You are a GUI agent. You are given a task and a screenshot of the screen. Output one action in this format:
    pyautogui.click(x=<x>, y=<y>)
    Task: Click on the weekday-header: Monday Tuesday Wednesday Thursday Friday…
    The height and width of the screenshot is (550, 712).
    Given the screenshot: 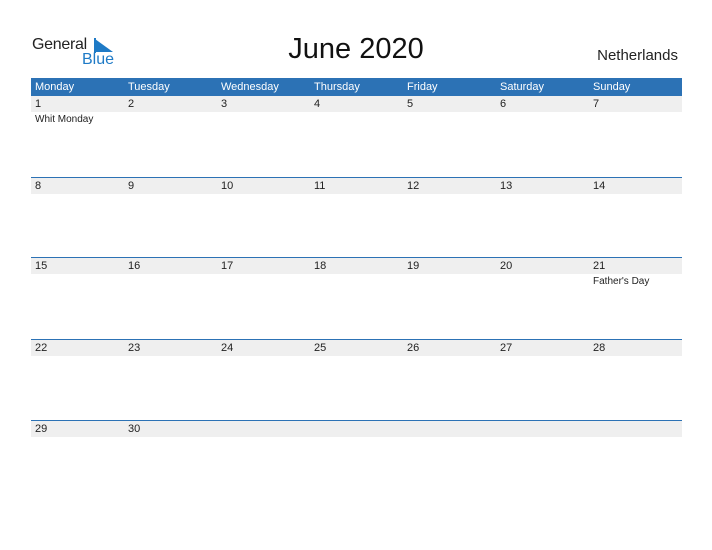 What is the action you would take?
    pyautogui.click(x=356, y=87)
    